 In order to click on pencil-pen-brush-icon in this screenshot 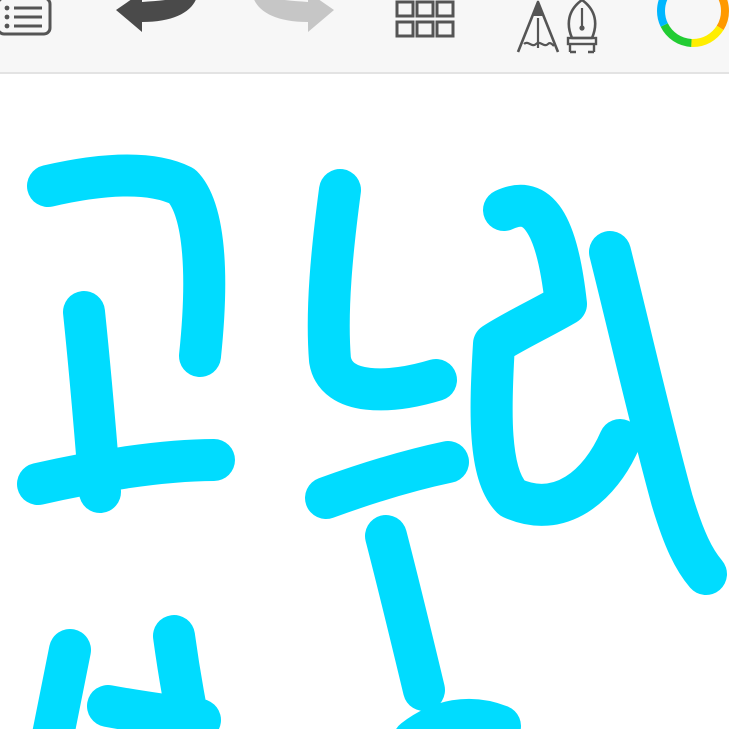, I will do `click(557, 27)`.